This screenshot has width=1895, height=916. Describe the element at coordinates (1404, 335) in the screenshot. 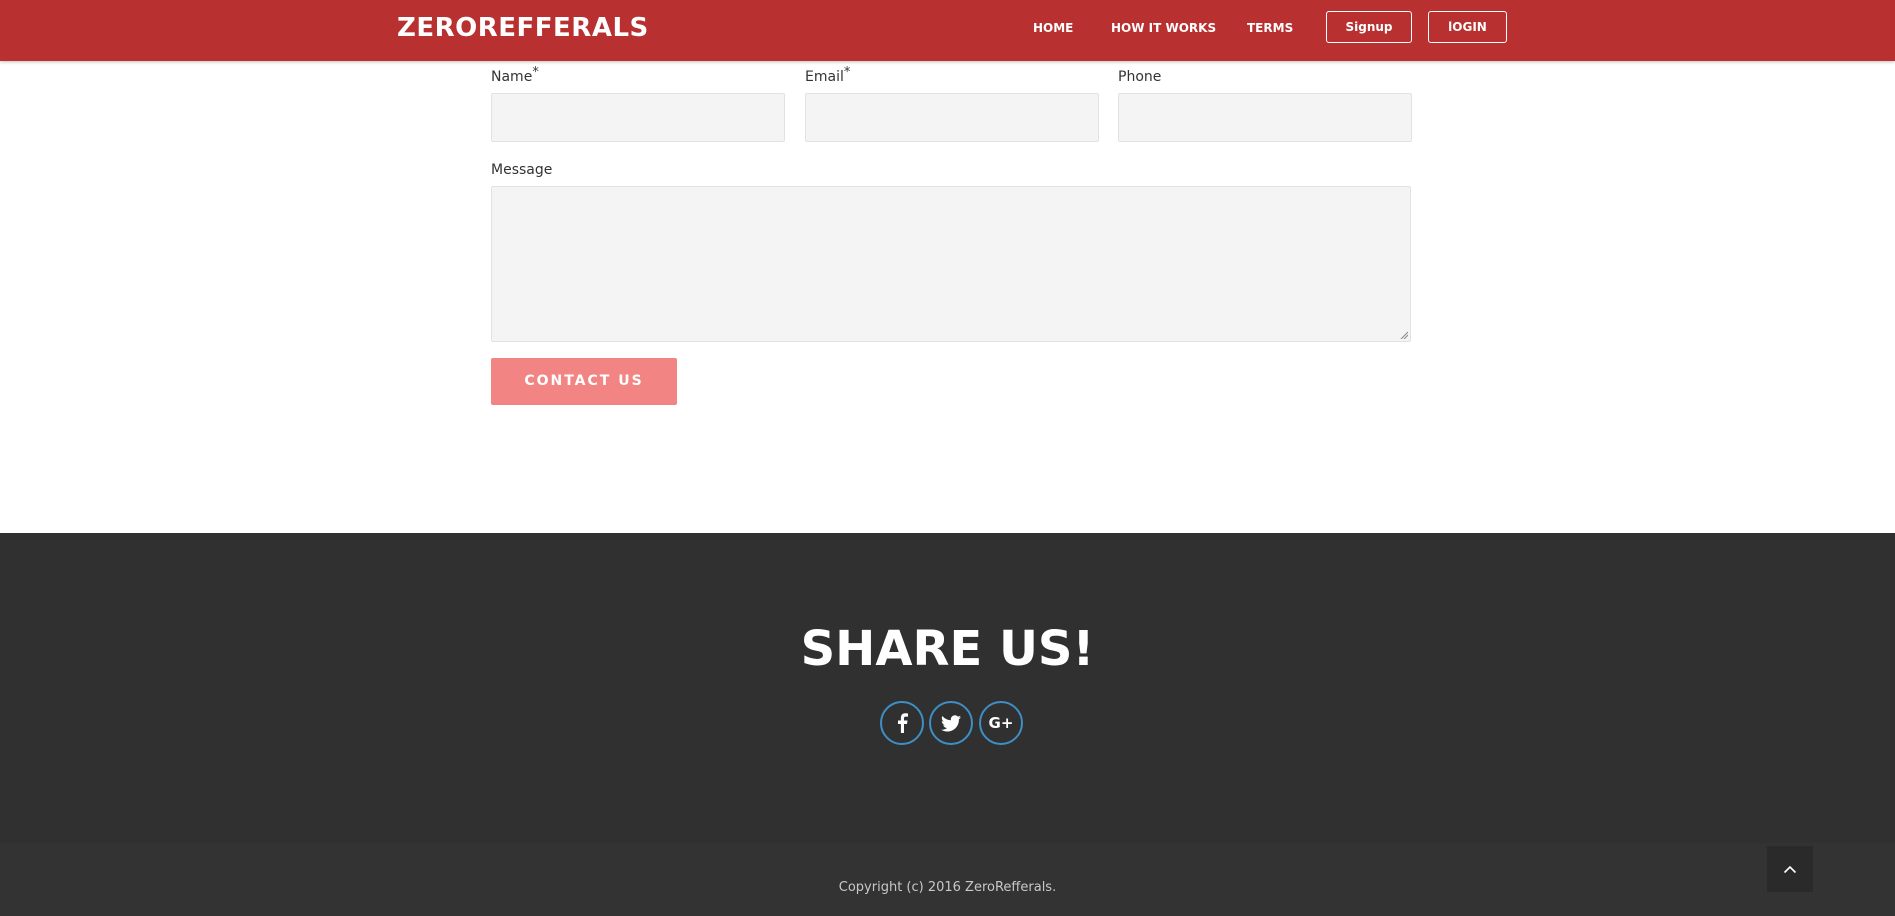

I see `resize-grip-icon` at that location.